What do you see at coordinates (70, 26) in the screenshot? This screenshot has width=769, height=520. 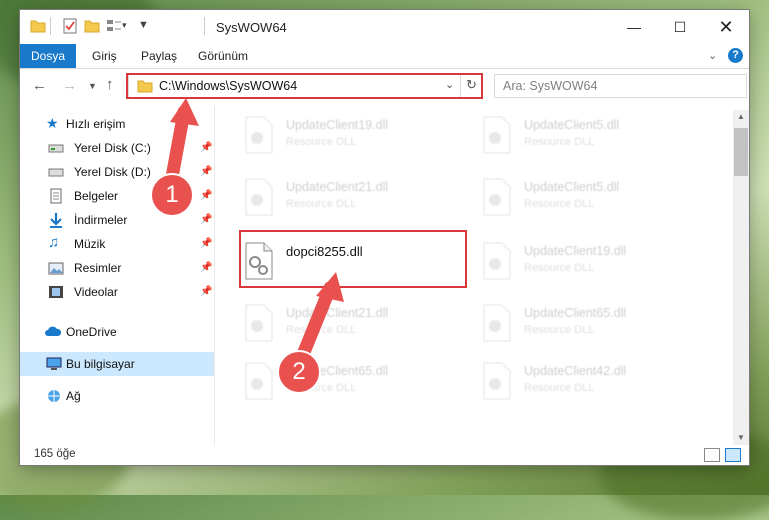 I see `properties-icon` at bounding box center [70, 26].